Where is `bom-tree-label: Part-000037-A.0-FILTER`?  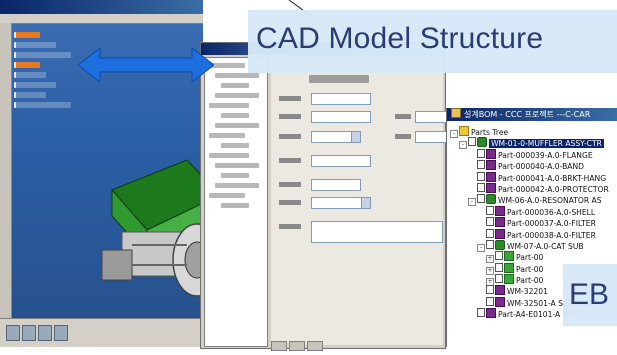 bom-tree-label: Part-000037-A.0-FILTER is located at coordinates (551, 224).